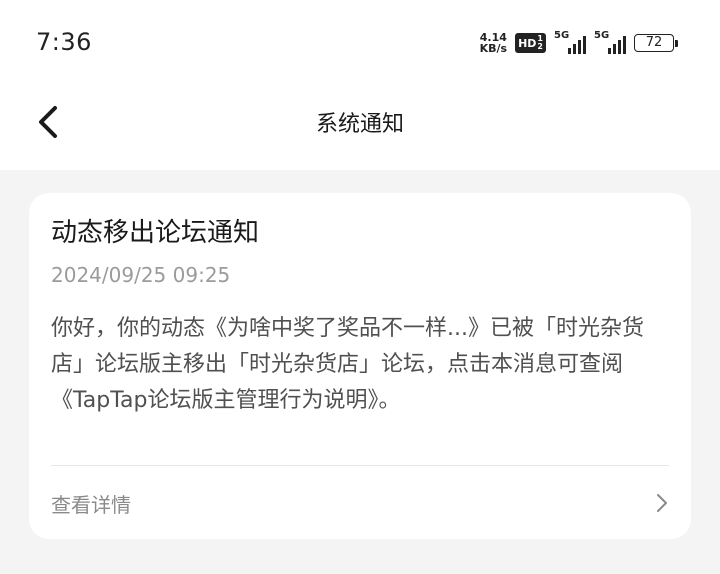 This screenshot has height=574, width=720. I want to click on battery-level: 72, so click(654, 43).